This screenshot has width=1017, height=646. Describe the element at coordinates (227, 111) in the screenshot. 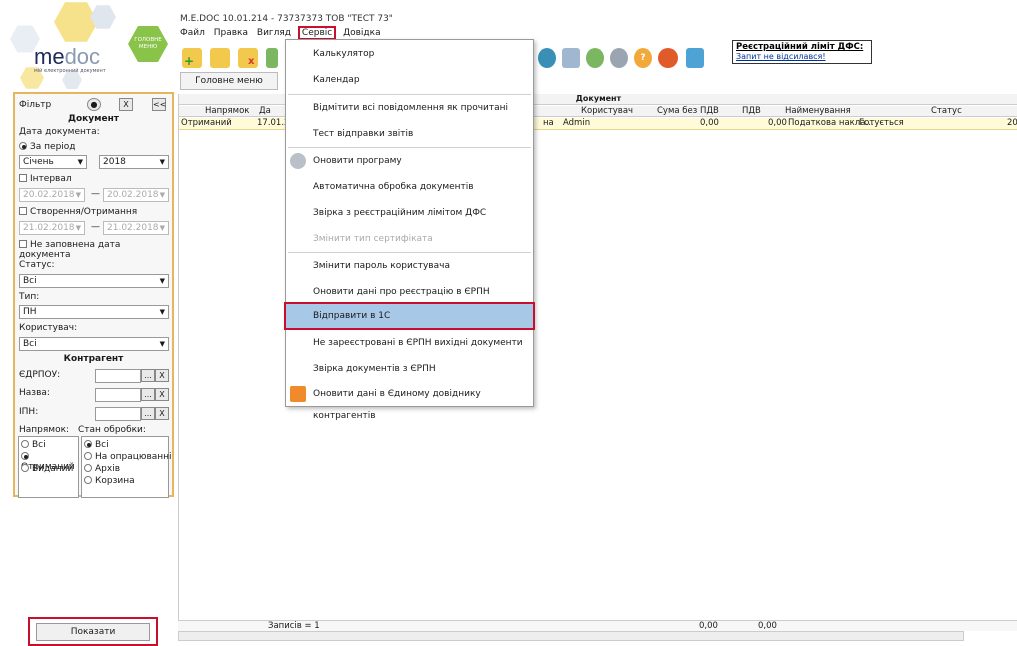

I see `column-direction: Напрямок` at that location.